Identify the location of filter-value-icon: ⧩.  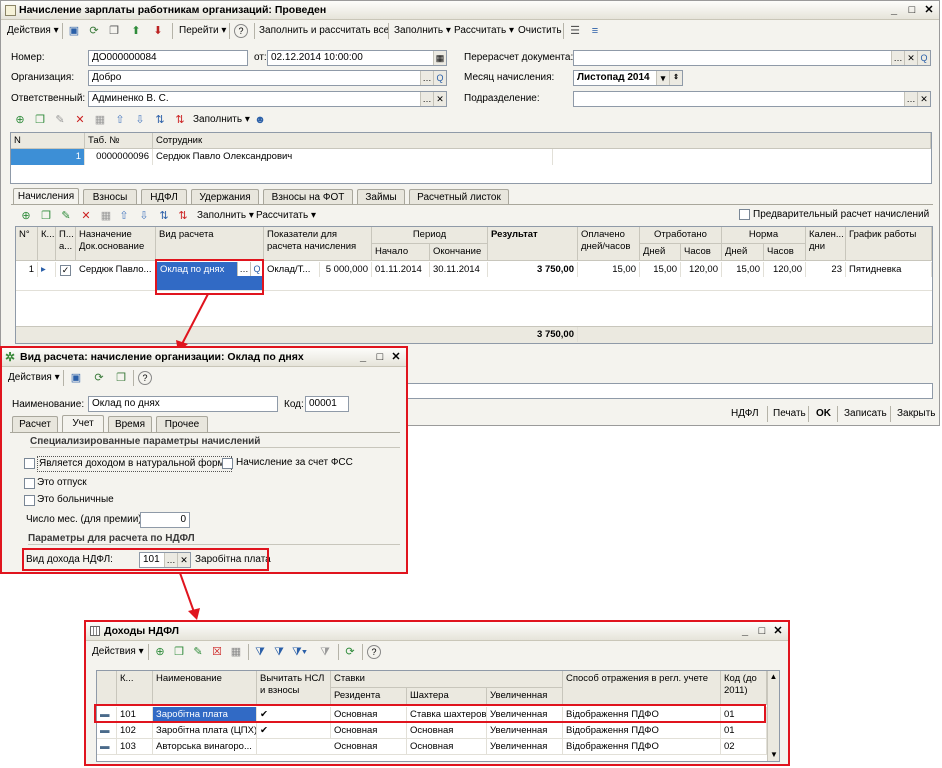
(279, 652).